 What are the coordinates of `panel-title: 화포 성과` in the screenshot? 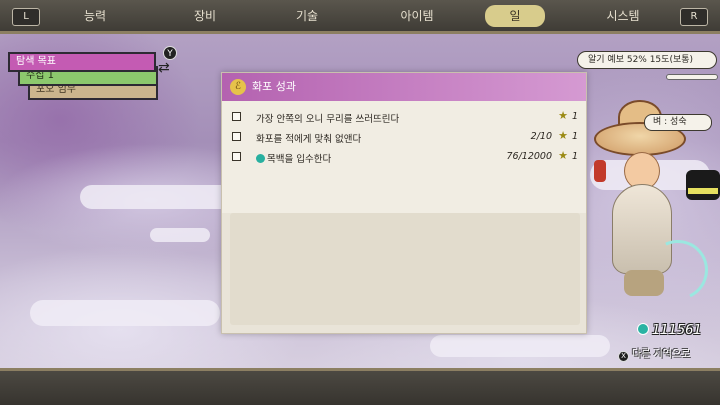 It's located at (274, 86).